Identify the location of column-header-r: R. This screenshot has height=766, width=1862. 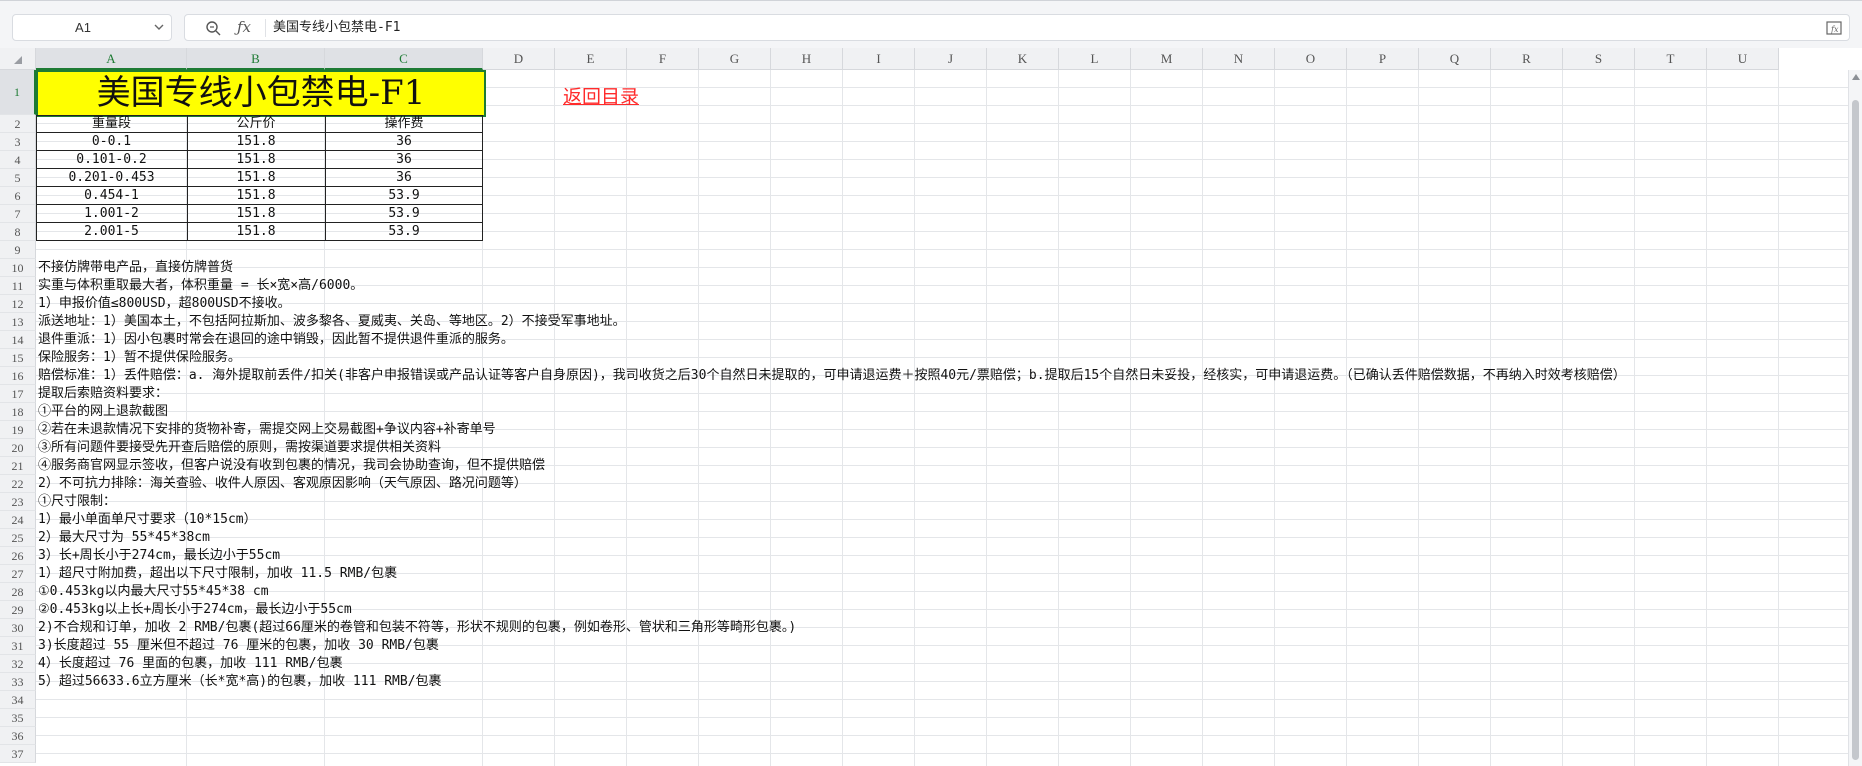
(1527, 59).